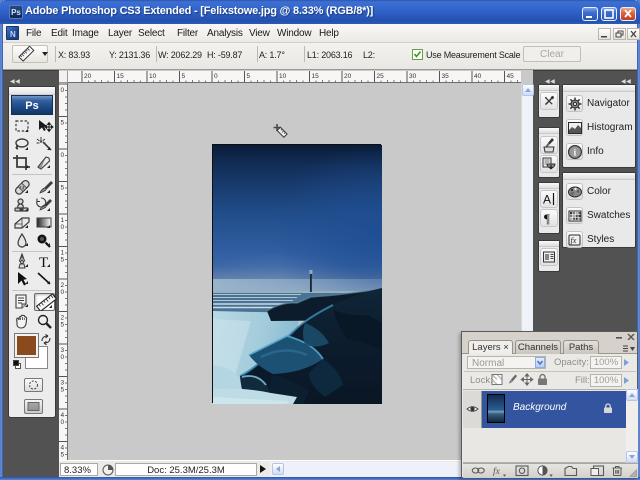  What do you see at coordinates (381, 76) in the screenshot?
I see `svg-text: 25` at bounding box center [381, 76].